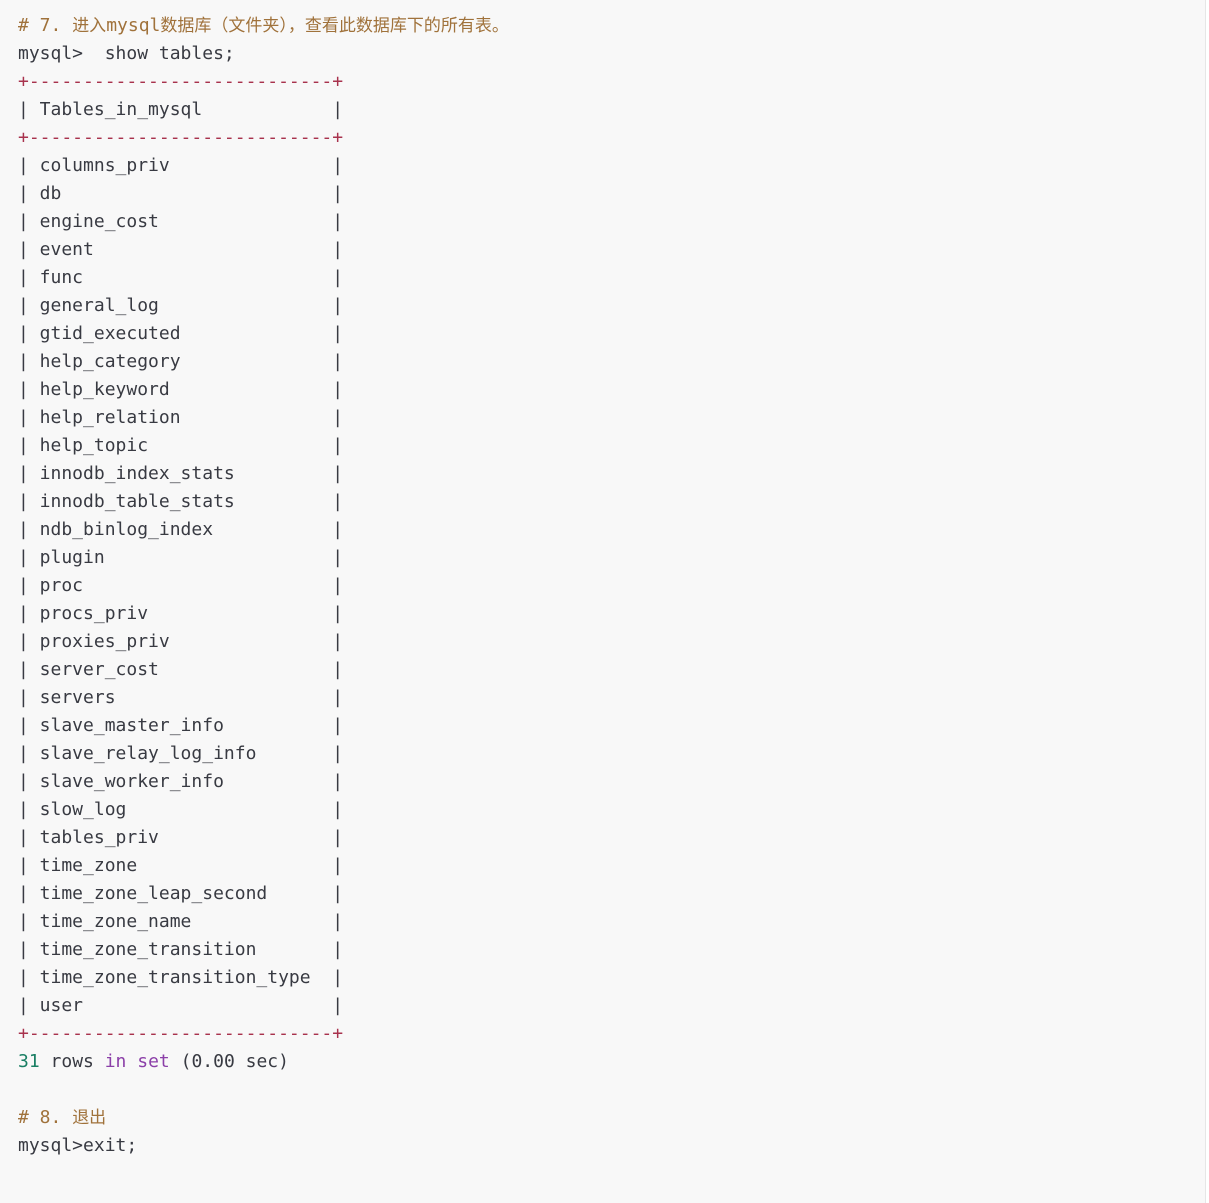  What do you see at coordinates (115, 1061) in the screenshot?
I see `result-in-keyword: in` at bounding box center [115, 1061].